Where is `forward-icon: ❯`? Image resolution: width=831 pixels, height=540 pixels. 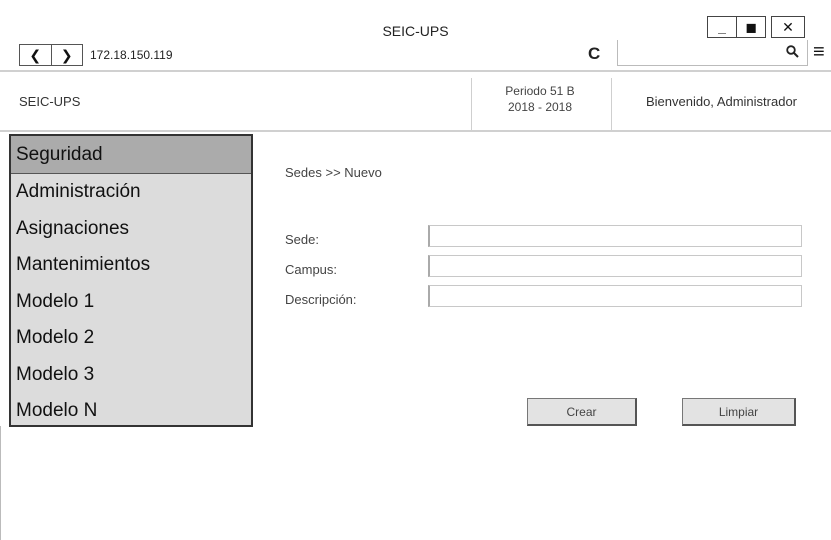
forward-icon: ❯ is located at coordinates (66, 54).